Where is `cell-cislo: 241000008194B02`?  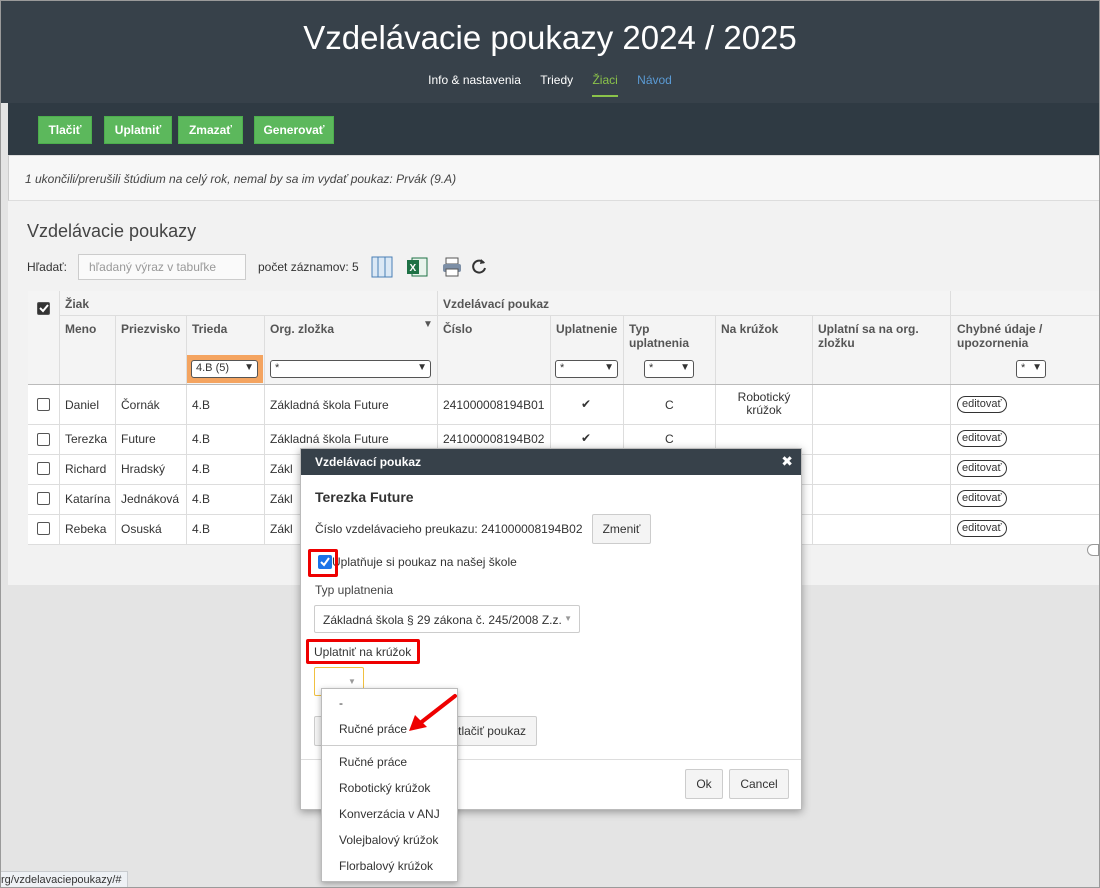
cell-cislo: 241000008194B02 is located at coordinates (494, 439).